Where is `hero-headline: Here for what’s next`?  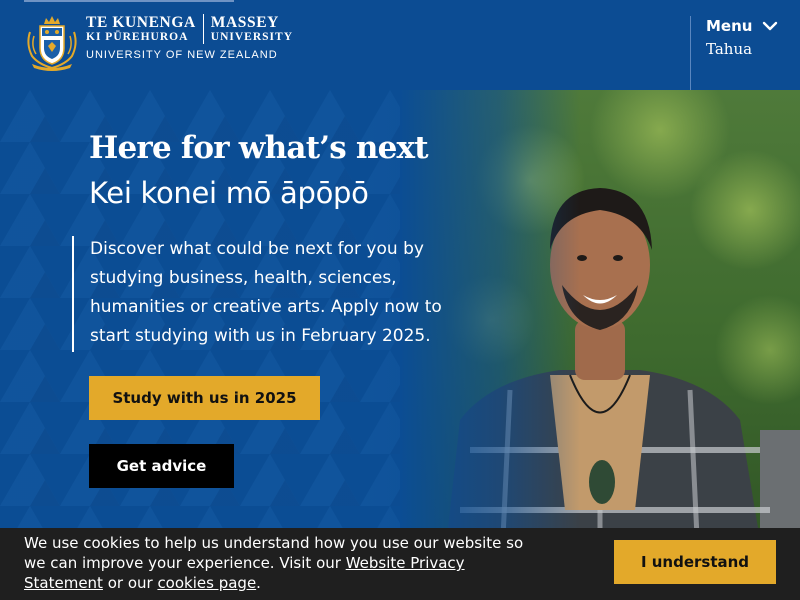
hero-headline: Here for what’s next is located at coordinates (259, 148).